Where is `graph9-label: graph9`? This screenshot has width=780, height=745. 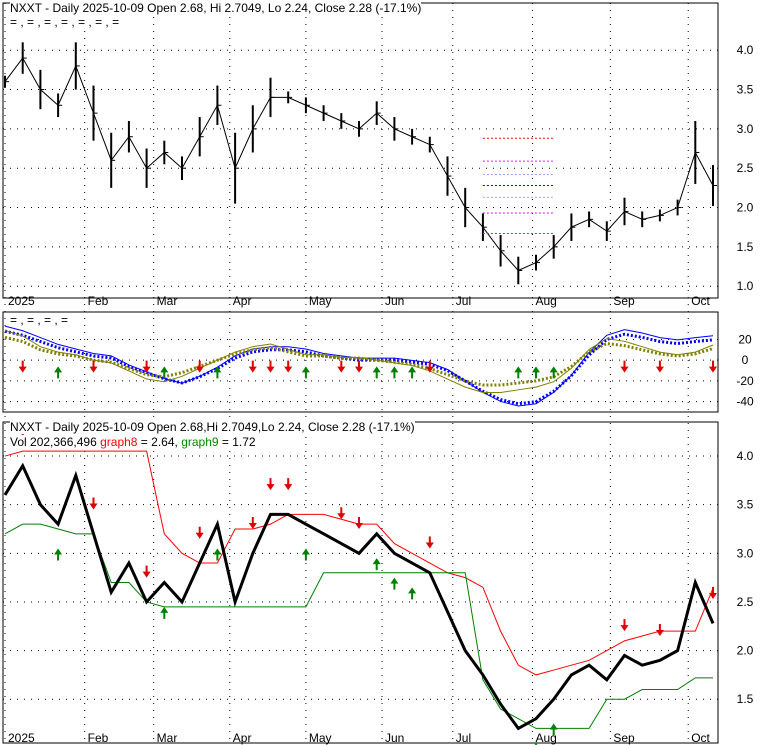
graph9-label: graph9 is located at coordinates (200, 442).